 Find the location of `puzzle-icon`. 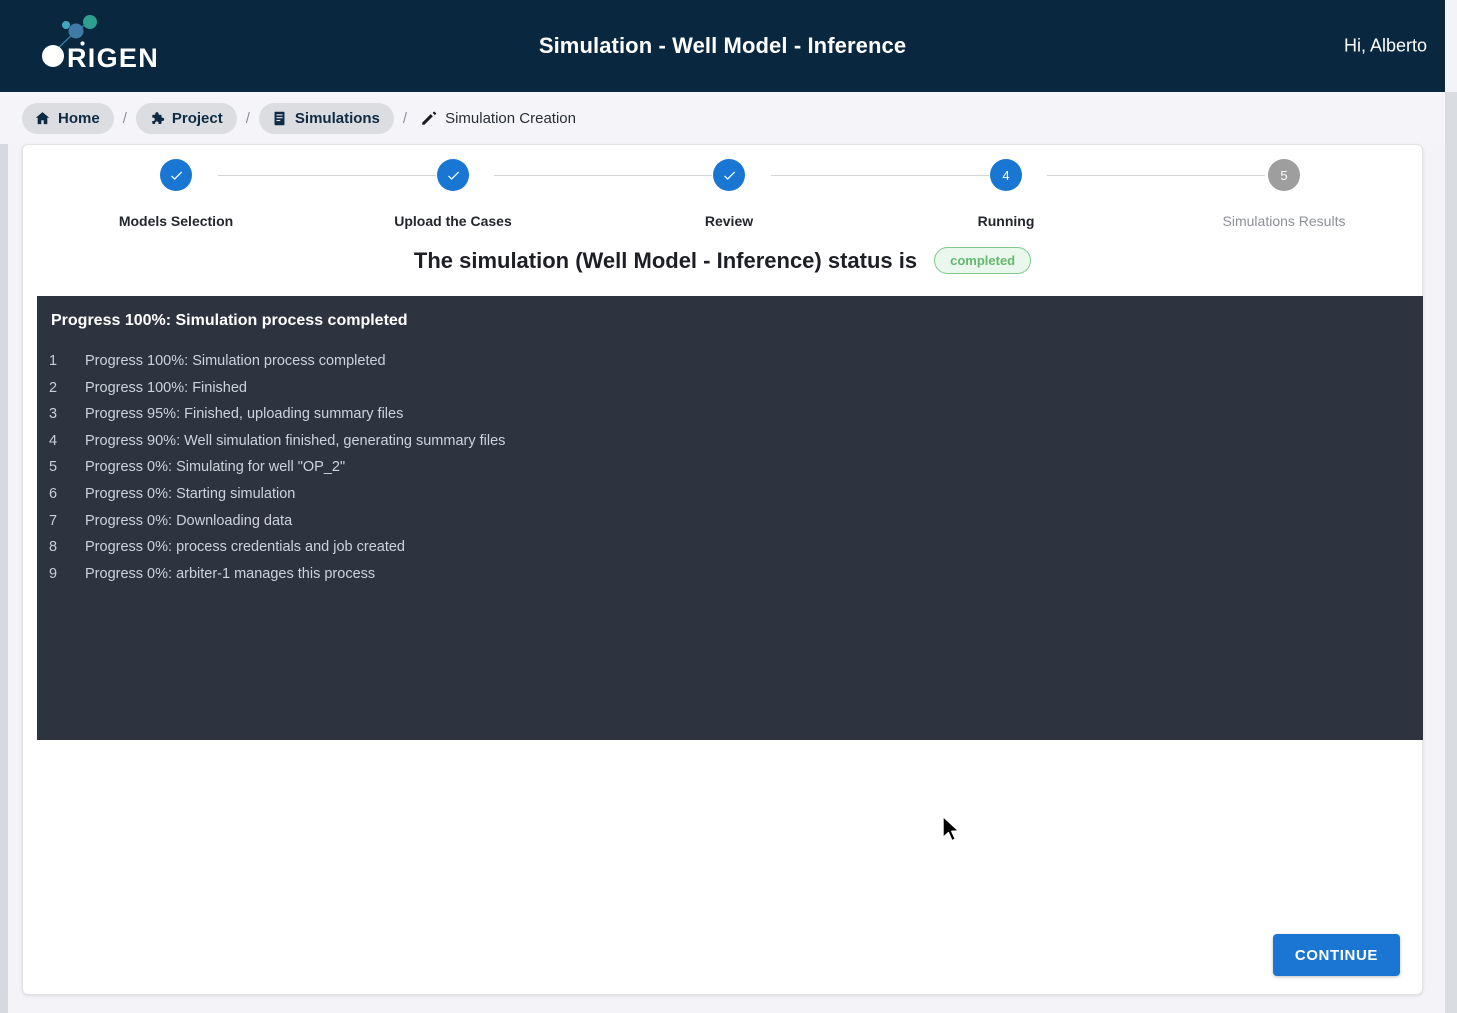

puzzle-icon is located at coordinates (158, 117).